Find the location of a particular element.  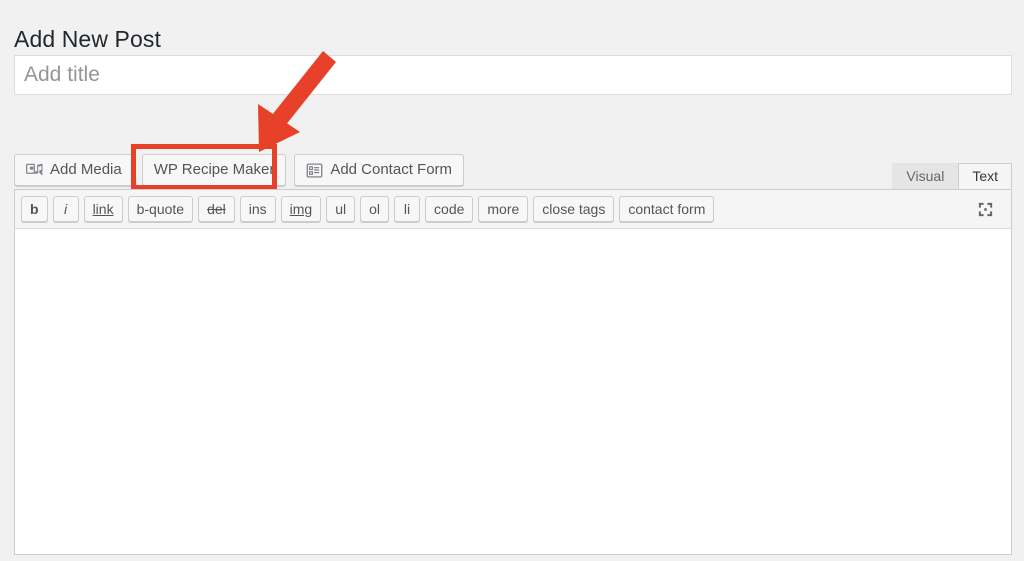

quicktag-more: more is located at coordinates (503, 209).